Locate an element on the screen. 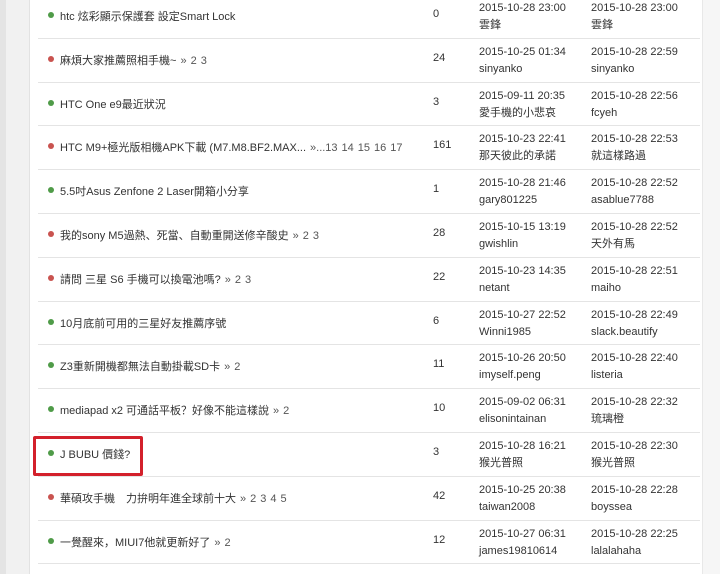 This screenshot has width=720, height=574. last-poster-time: 2015-10-28 22:59 is located at coordinates (634, 51).